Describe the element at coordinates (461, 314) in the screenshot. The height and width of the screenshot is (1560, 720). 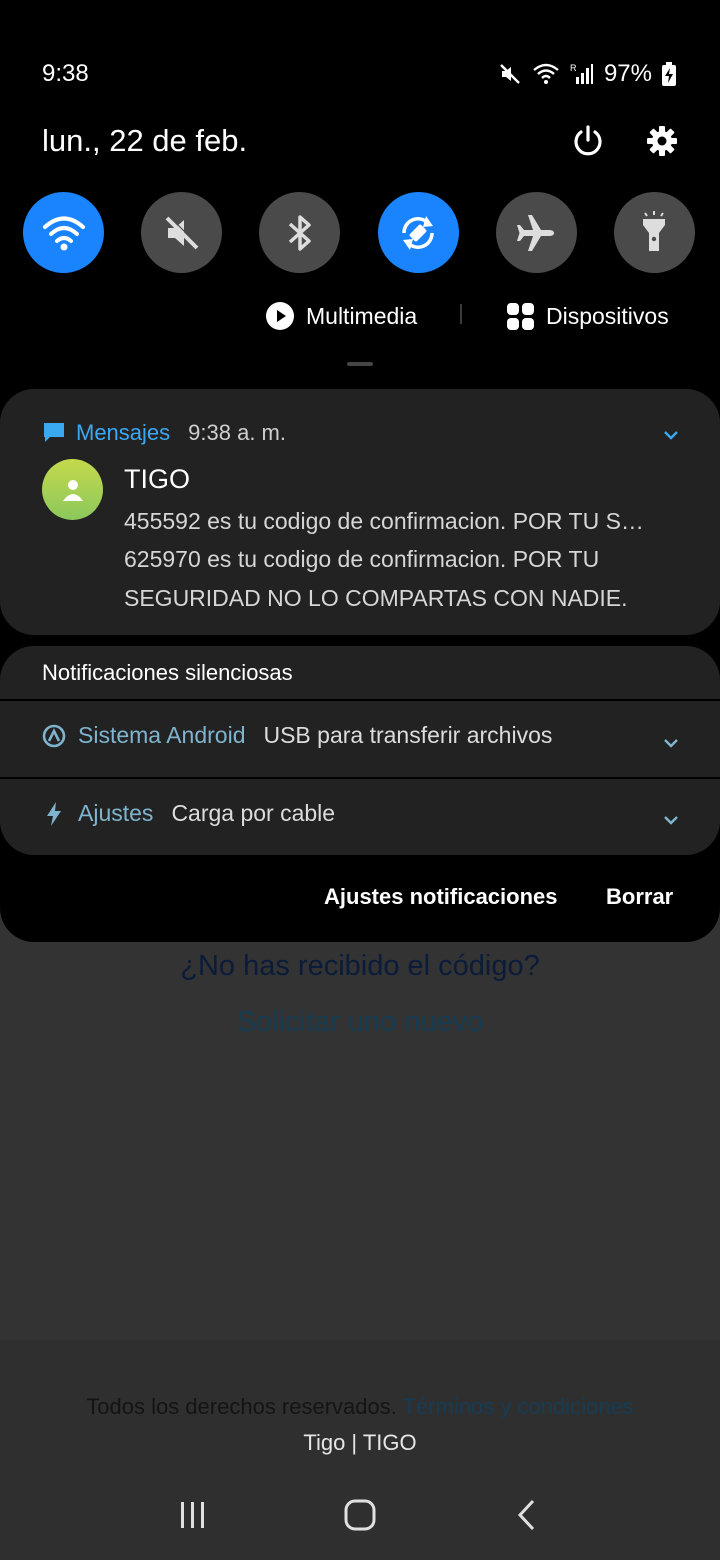
I see `media-separator` at that location.